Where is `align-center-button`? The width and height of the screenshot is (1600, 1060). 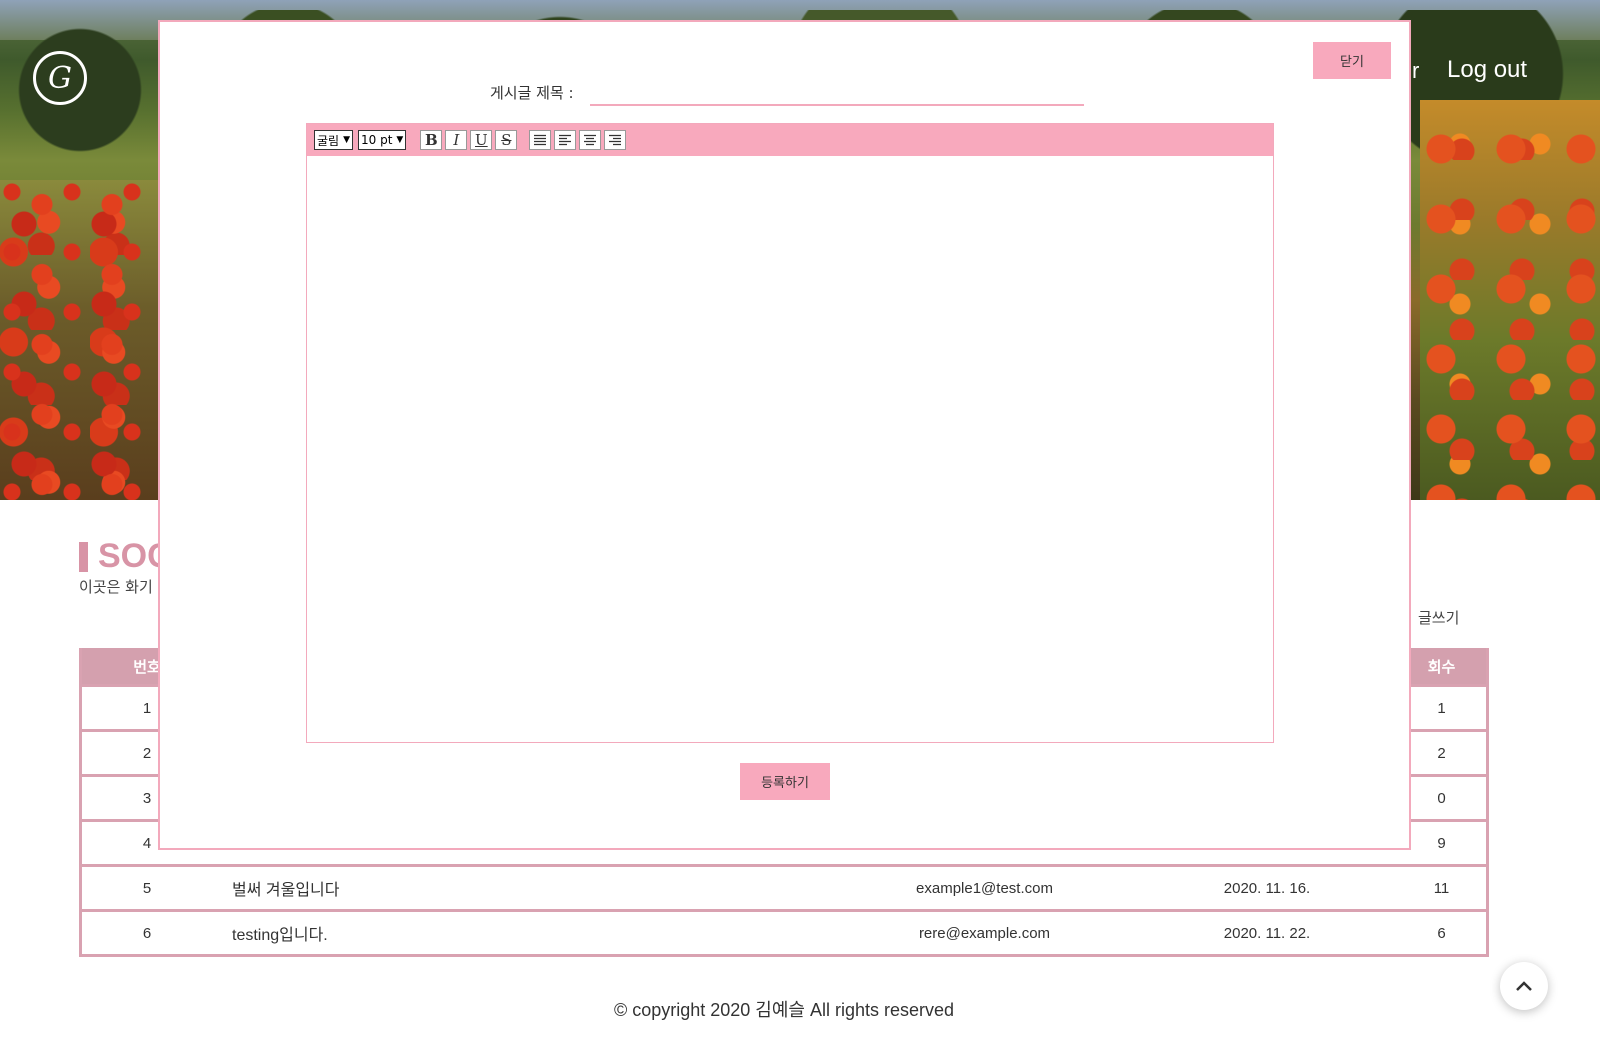 align-center-button is located at coordinates (590, 140).